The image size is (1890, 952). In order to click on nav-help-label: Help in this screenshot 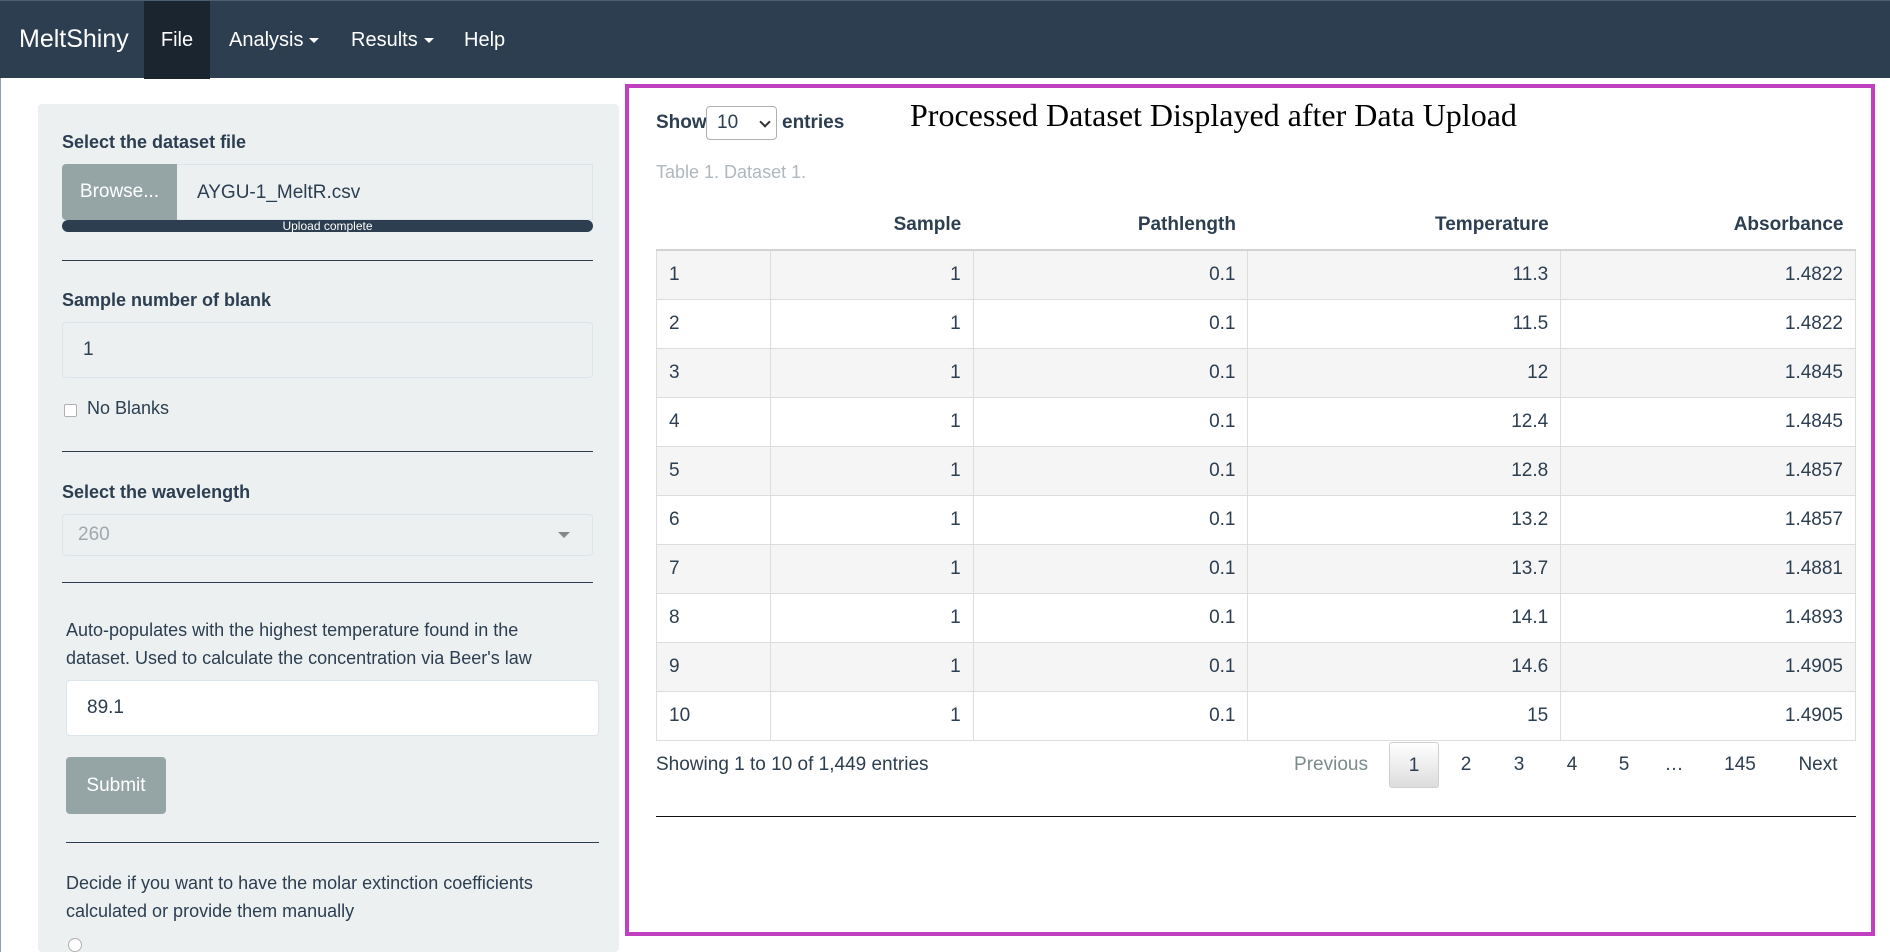, I will do `click(485, 40)`.